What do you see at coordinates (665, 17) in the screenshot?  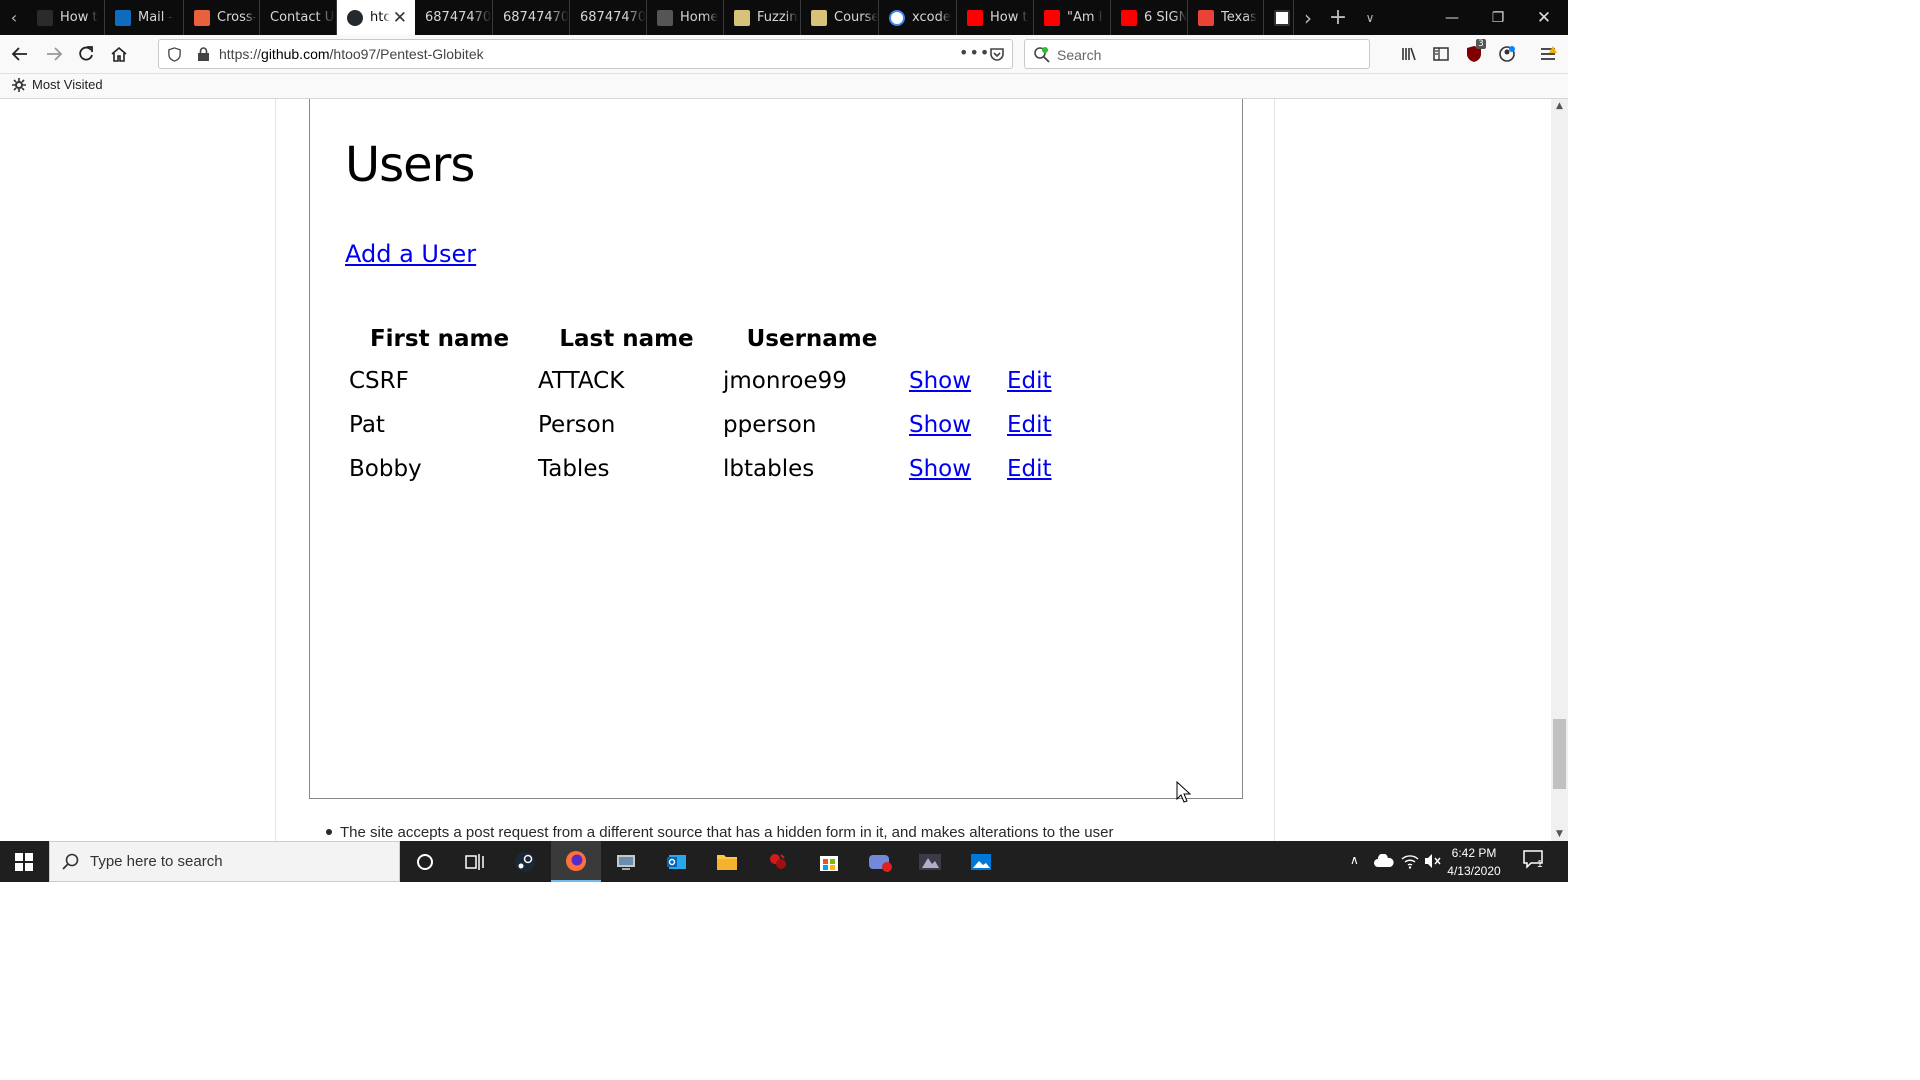 I see `shield-icon` at bounding box center [665, 17].